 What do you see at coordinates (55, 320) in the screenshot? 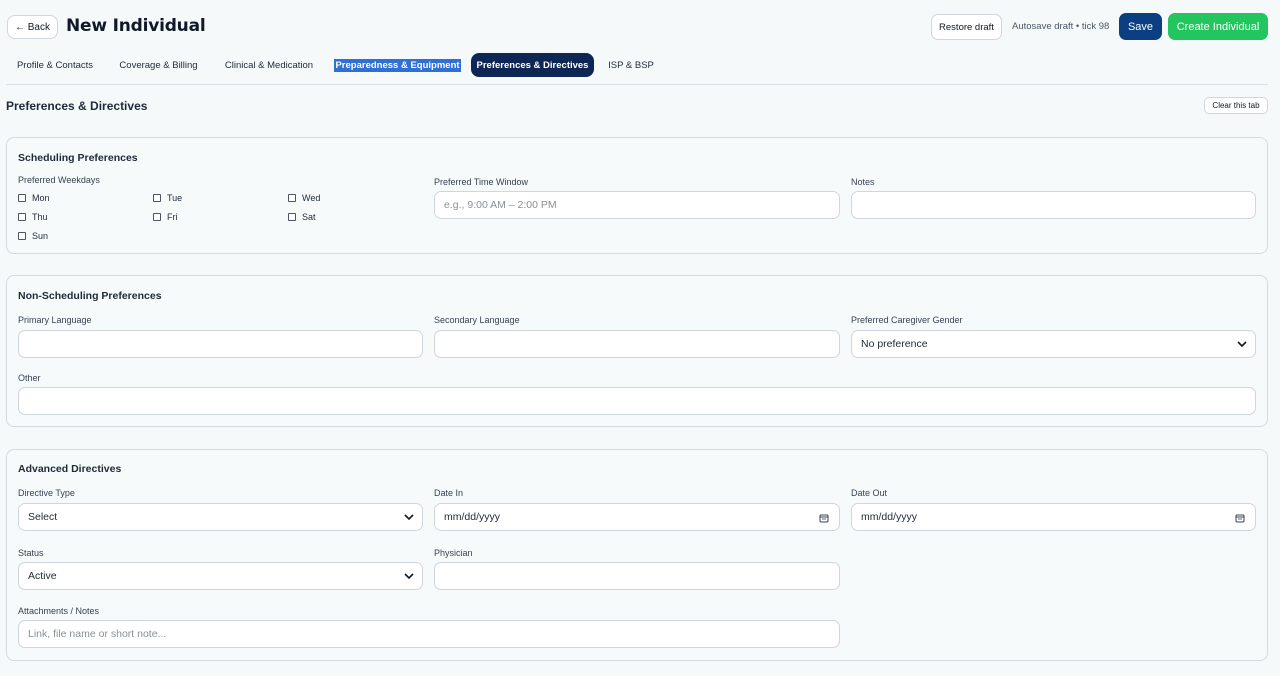
I see `primary-language-label: Primary Language` at bounding box center [55, 320].